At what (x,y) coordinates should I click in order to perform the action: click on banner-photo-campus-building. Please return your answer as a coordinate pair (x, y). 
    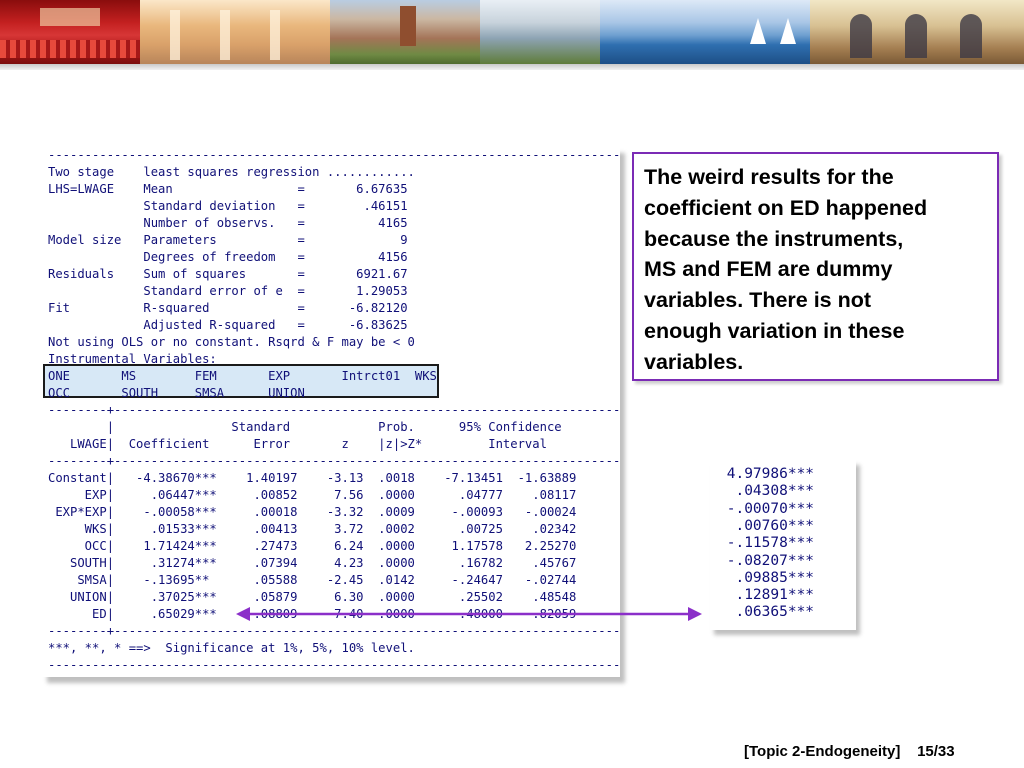
    Looking at the image, I should click on (405, 32).